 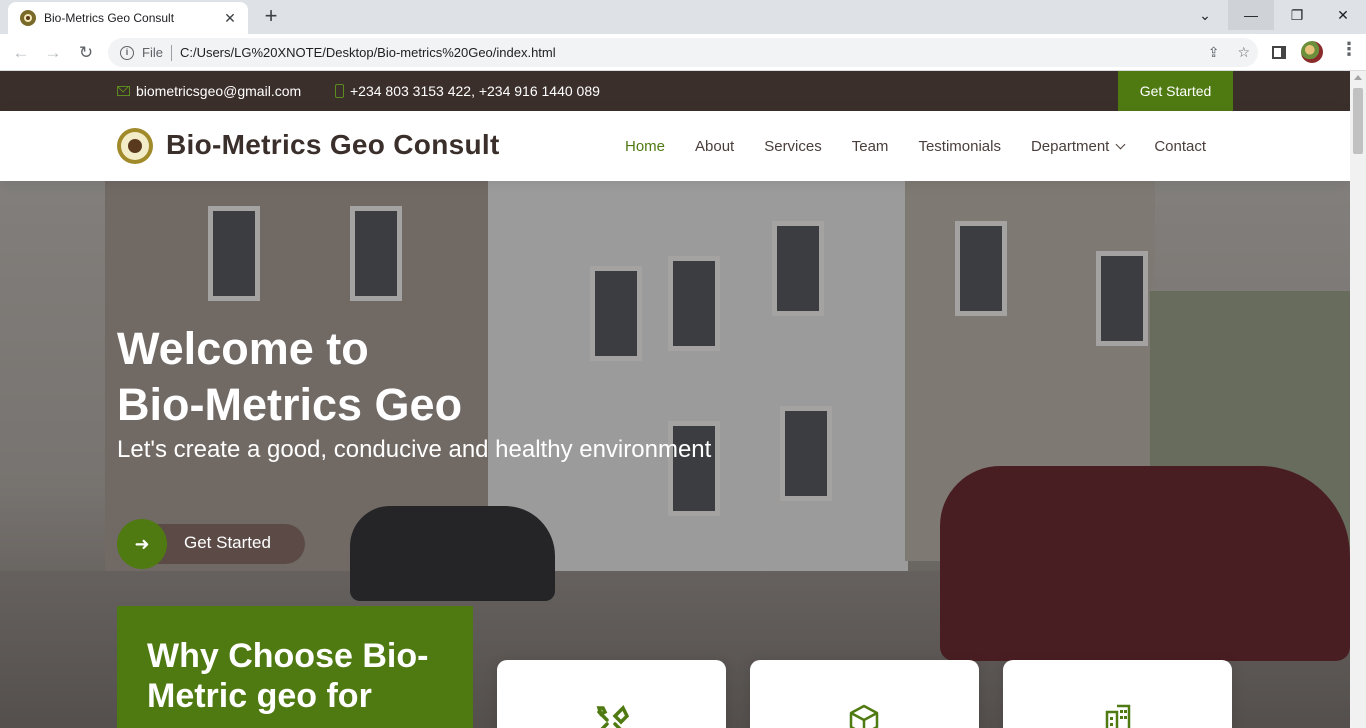 What do you see at coordinates (1279, 52) in the screenshot?
I see `side-panel-icon` at bounding box center [1279, 52].